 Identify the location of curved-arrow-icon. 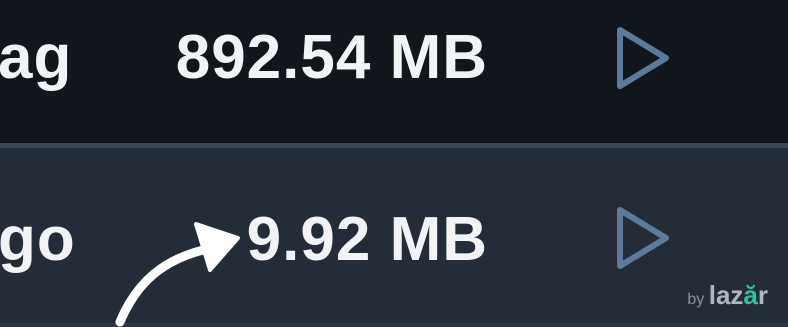
(177, 274).